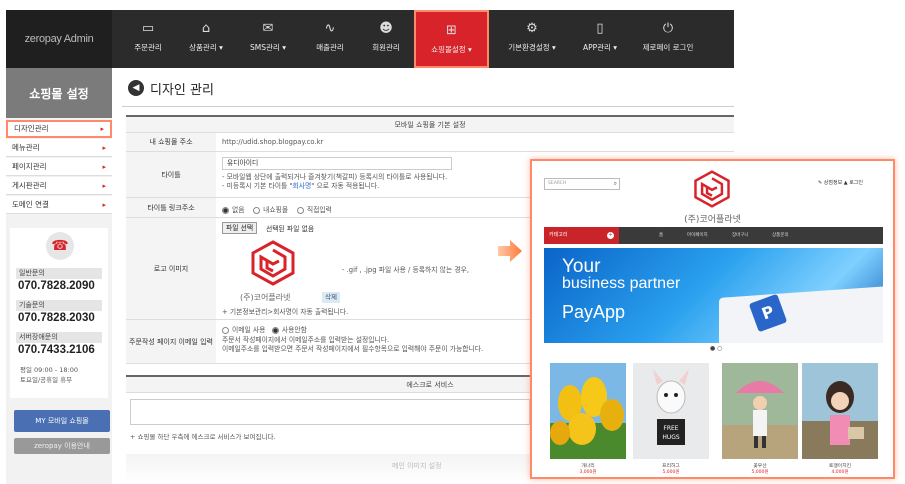 The width and height of the screenshot is (905, 484). What do you see at coordinates (451, 39) in the screenshot?
I see `nav-shop-settings: ⊞ 쇼핑몰설정 ▾` at bounding box center [451, 39].